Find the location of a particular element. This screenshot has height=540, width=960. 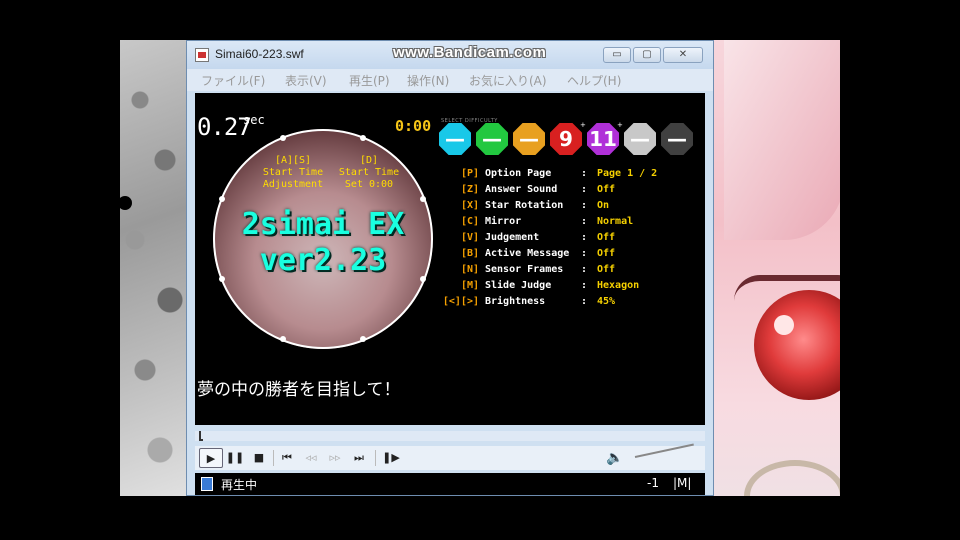

option-row: [C] Mirror: Normal is located at coordinates (571, 224).